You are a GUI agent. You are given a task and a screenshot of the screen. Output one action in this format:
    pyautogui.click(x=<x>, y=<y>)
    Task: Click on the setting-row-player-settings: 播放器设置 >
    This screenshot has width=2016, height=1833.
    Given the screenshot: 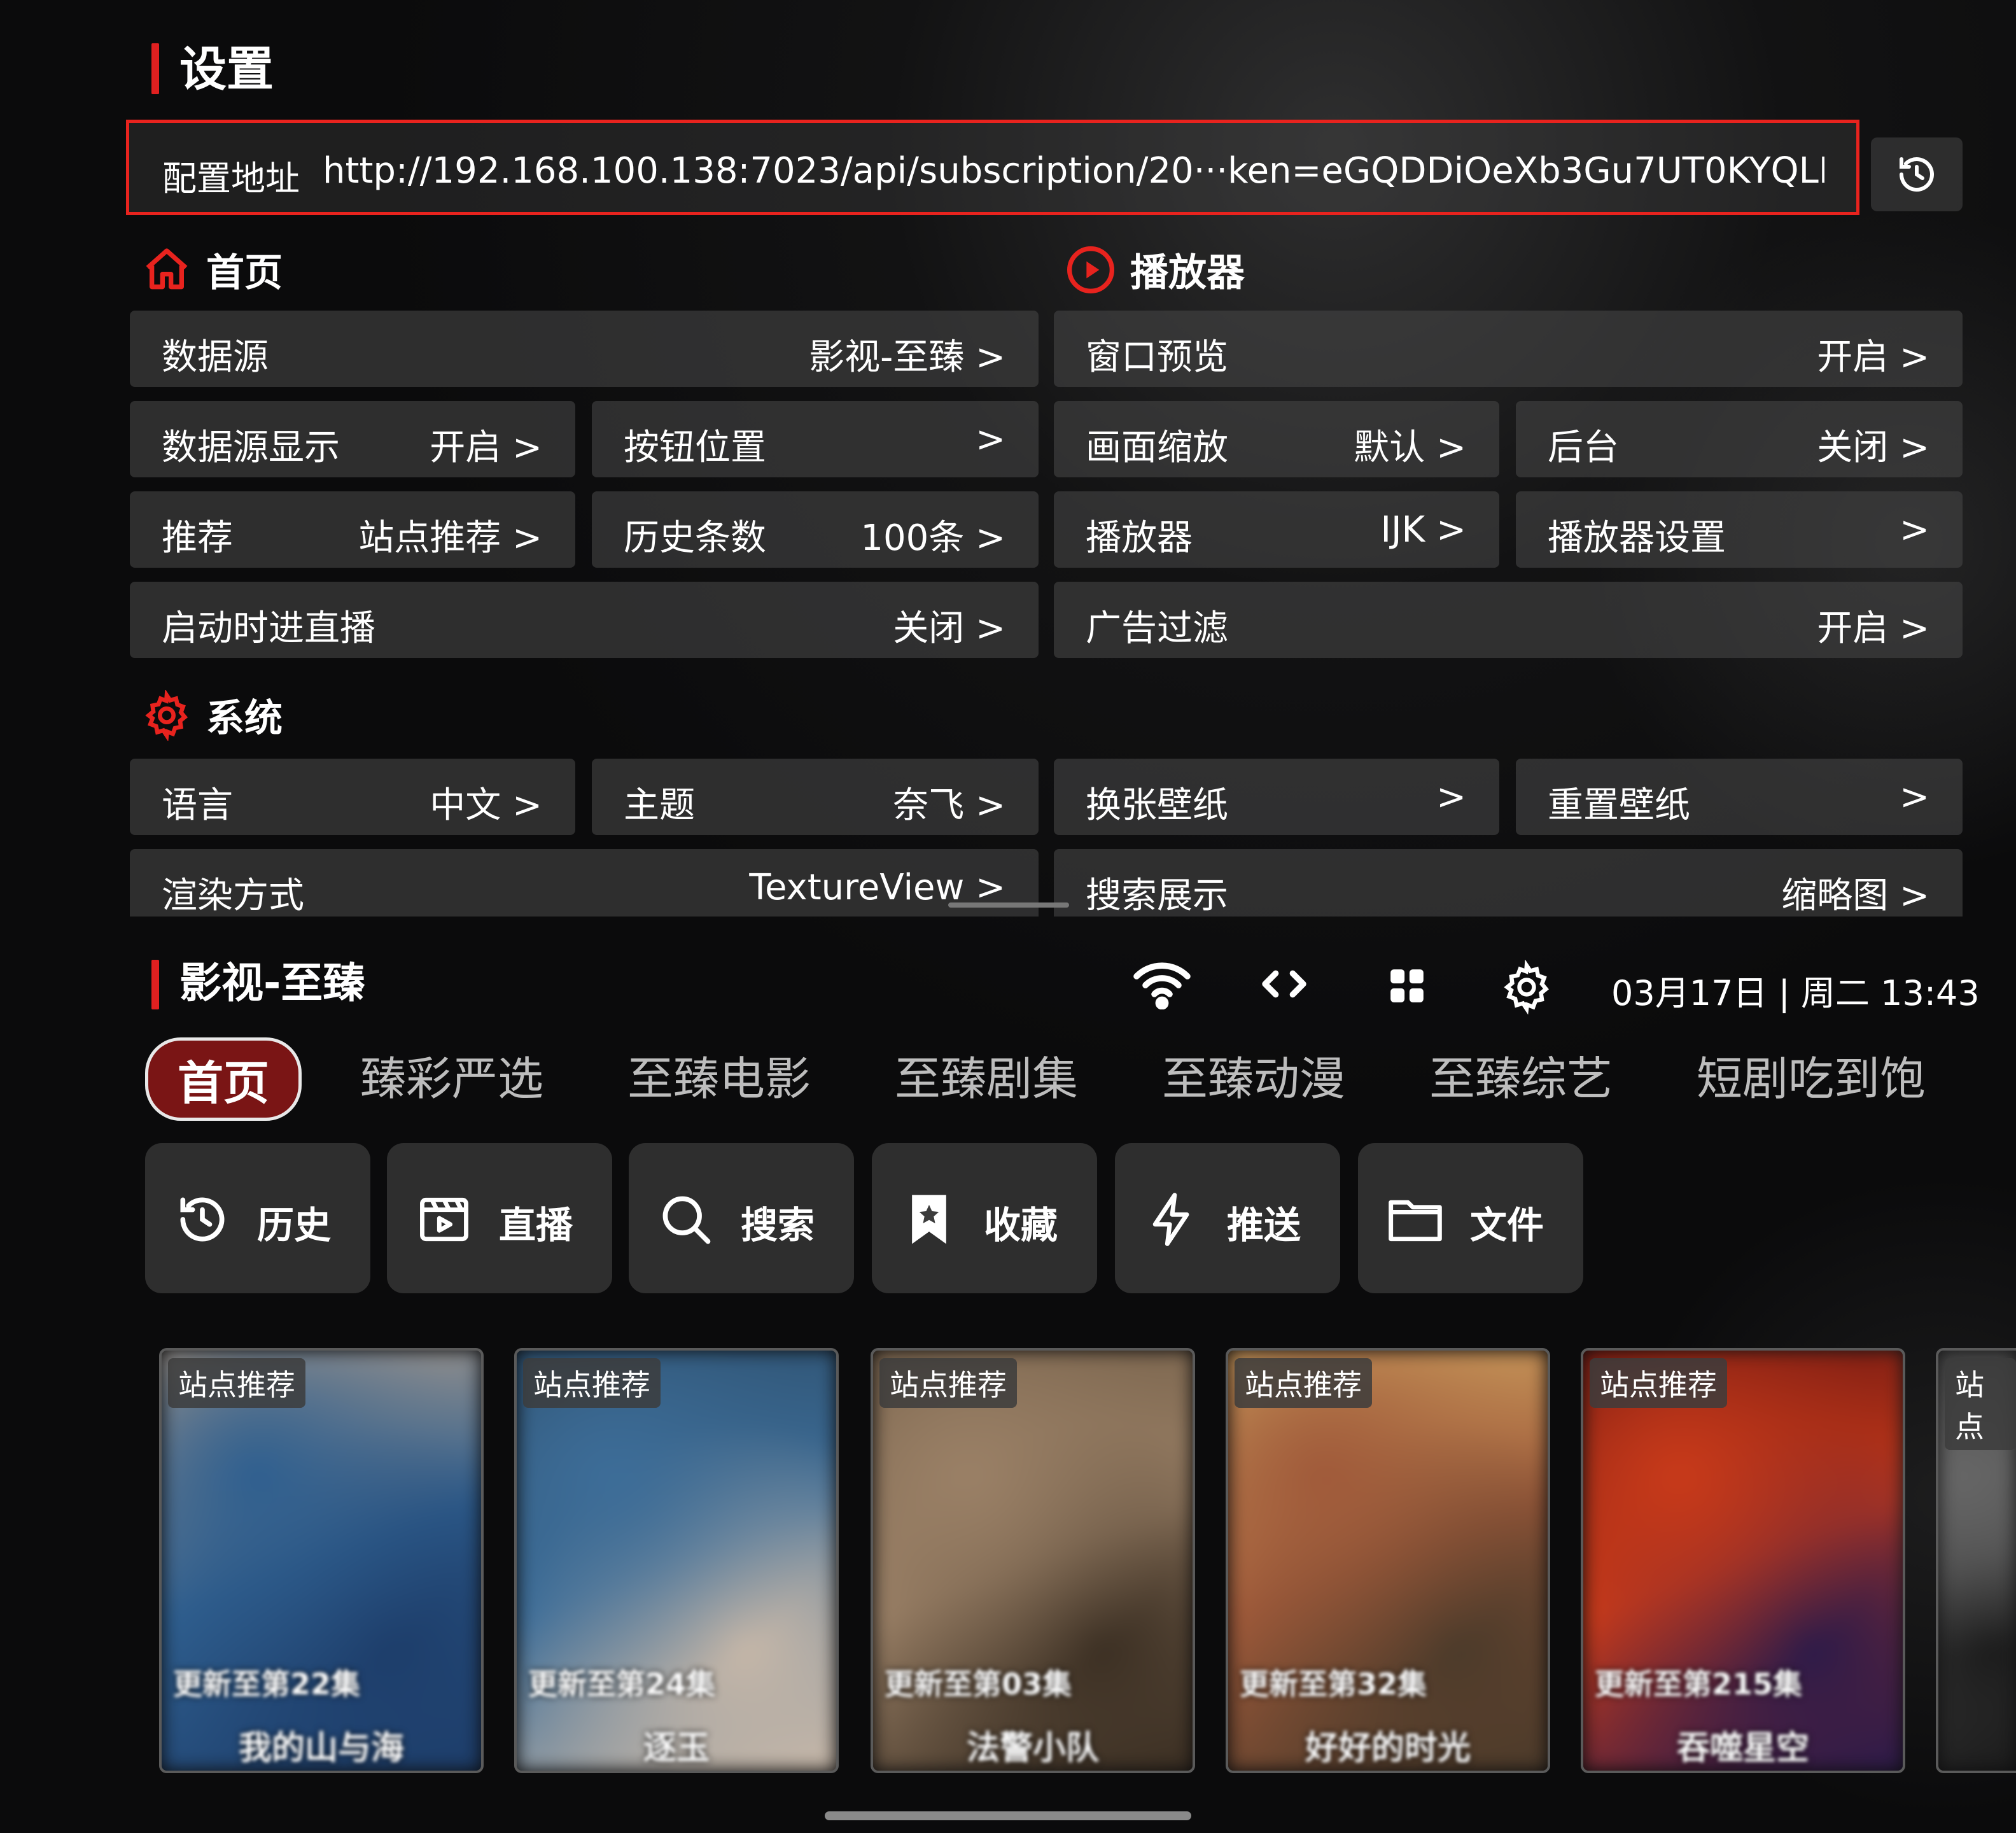 What is the action you would take?
    pyautogui.click(x=1739, y=529)
    